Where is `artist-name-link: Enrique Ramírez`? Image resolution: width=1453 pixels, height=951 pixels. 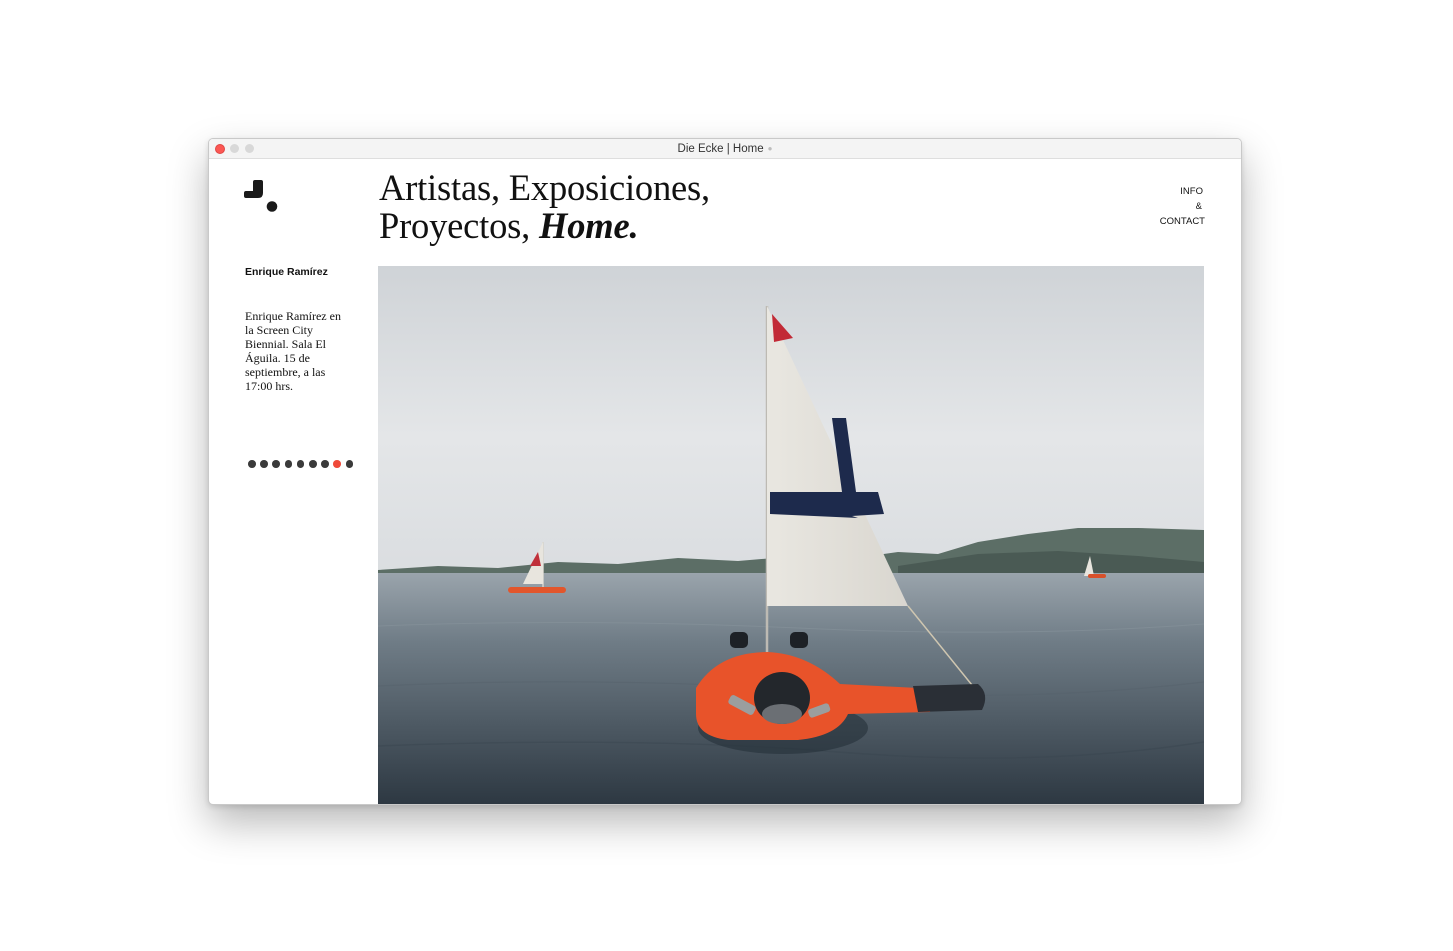 artist-name-link: Enrique Ramírez is located at coordinates (286, 272).